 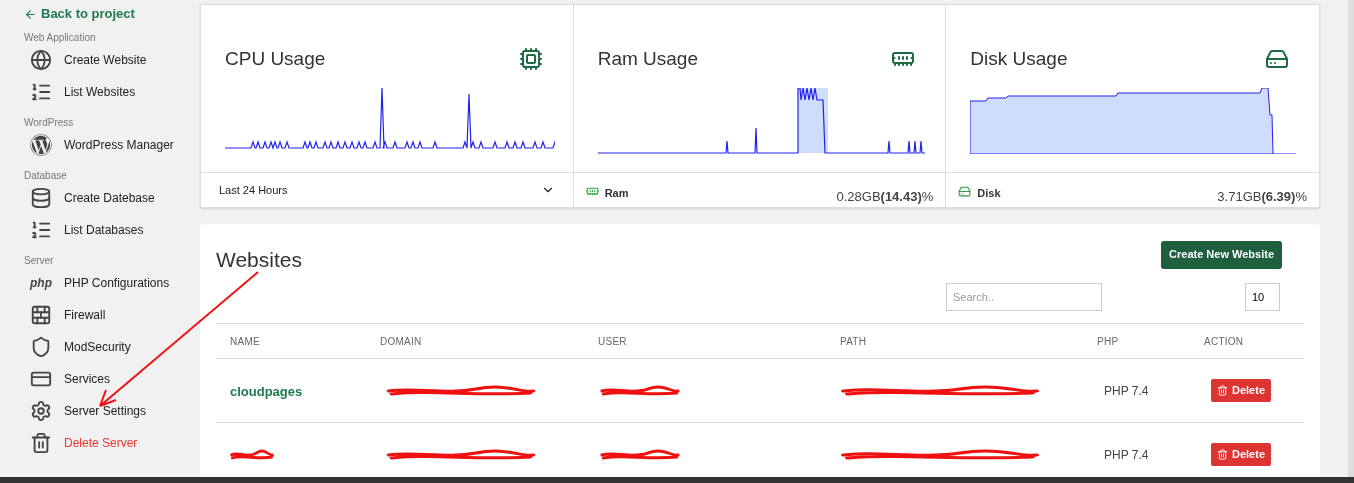 I want to click on search-field: Search.., so click(x=1024, y=297).